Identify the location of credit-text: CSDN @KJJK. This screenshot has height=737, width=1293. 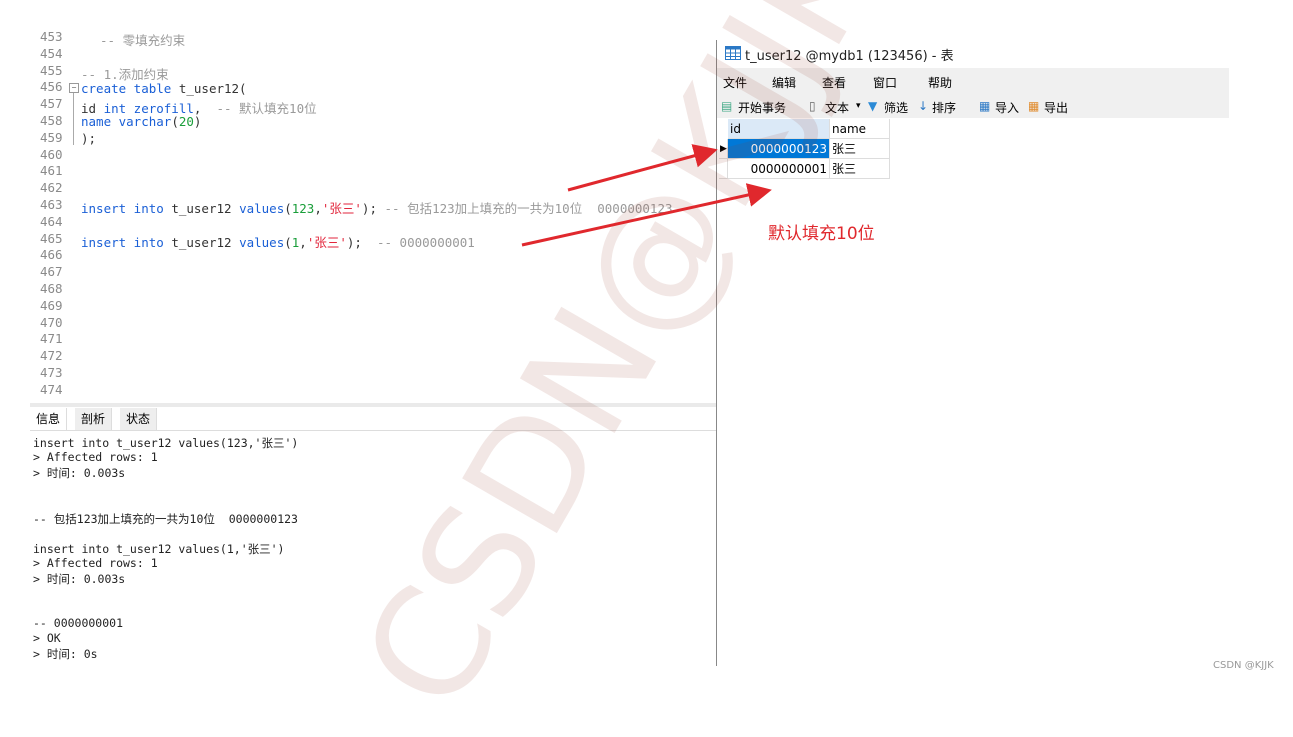
(1243, 665).